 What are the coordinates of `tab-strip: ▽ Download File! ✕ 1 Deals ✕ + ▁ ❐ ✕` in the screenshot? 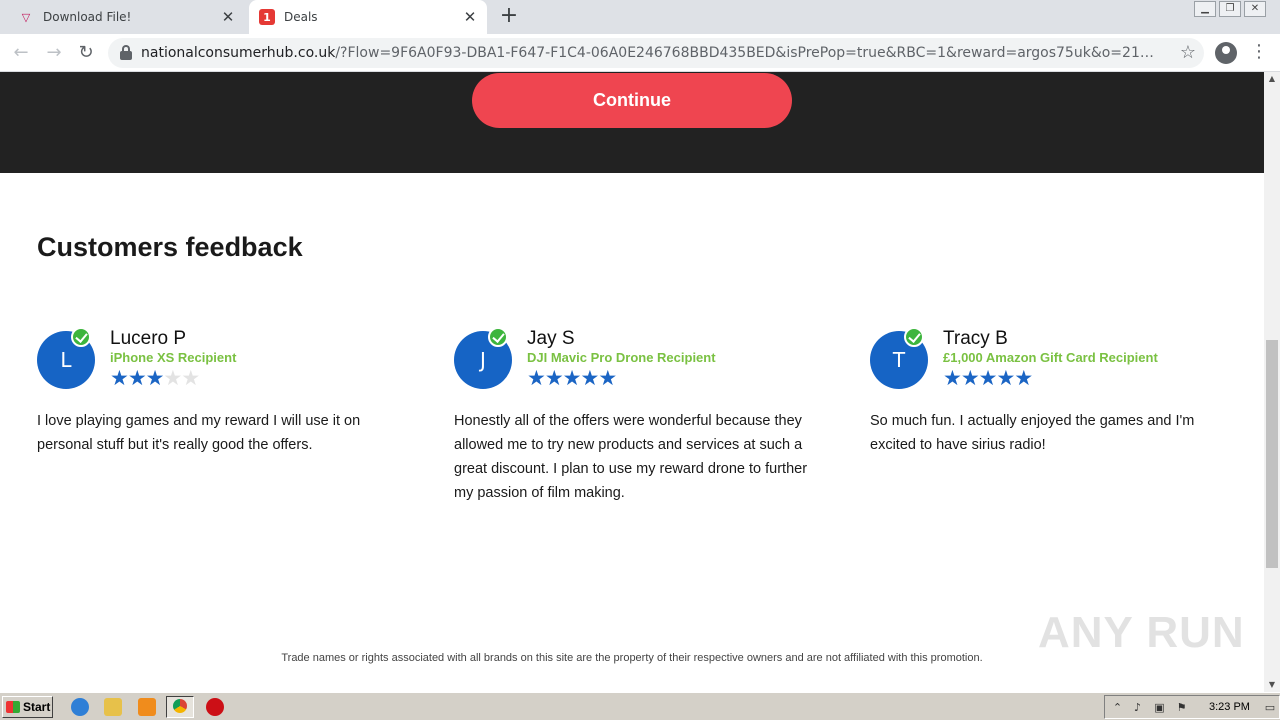 It's located at (640, 17).